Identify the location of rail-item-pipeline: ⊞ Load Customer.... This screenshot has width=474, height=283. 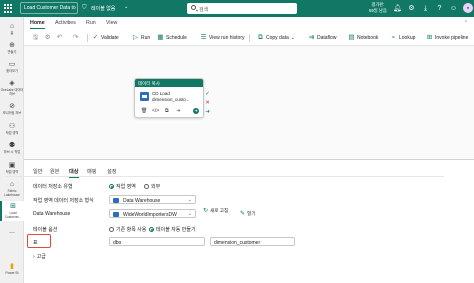
(12, 211).